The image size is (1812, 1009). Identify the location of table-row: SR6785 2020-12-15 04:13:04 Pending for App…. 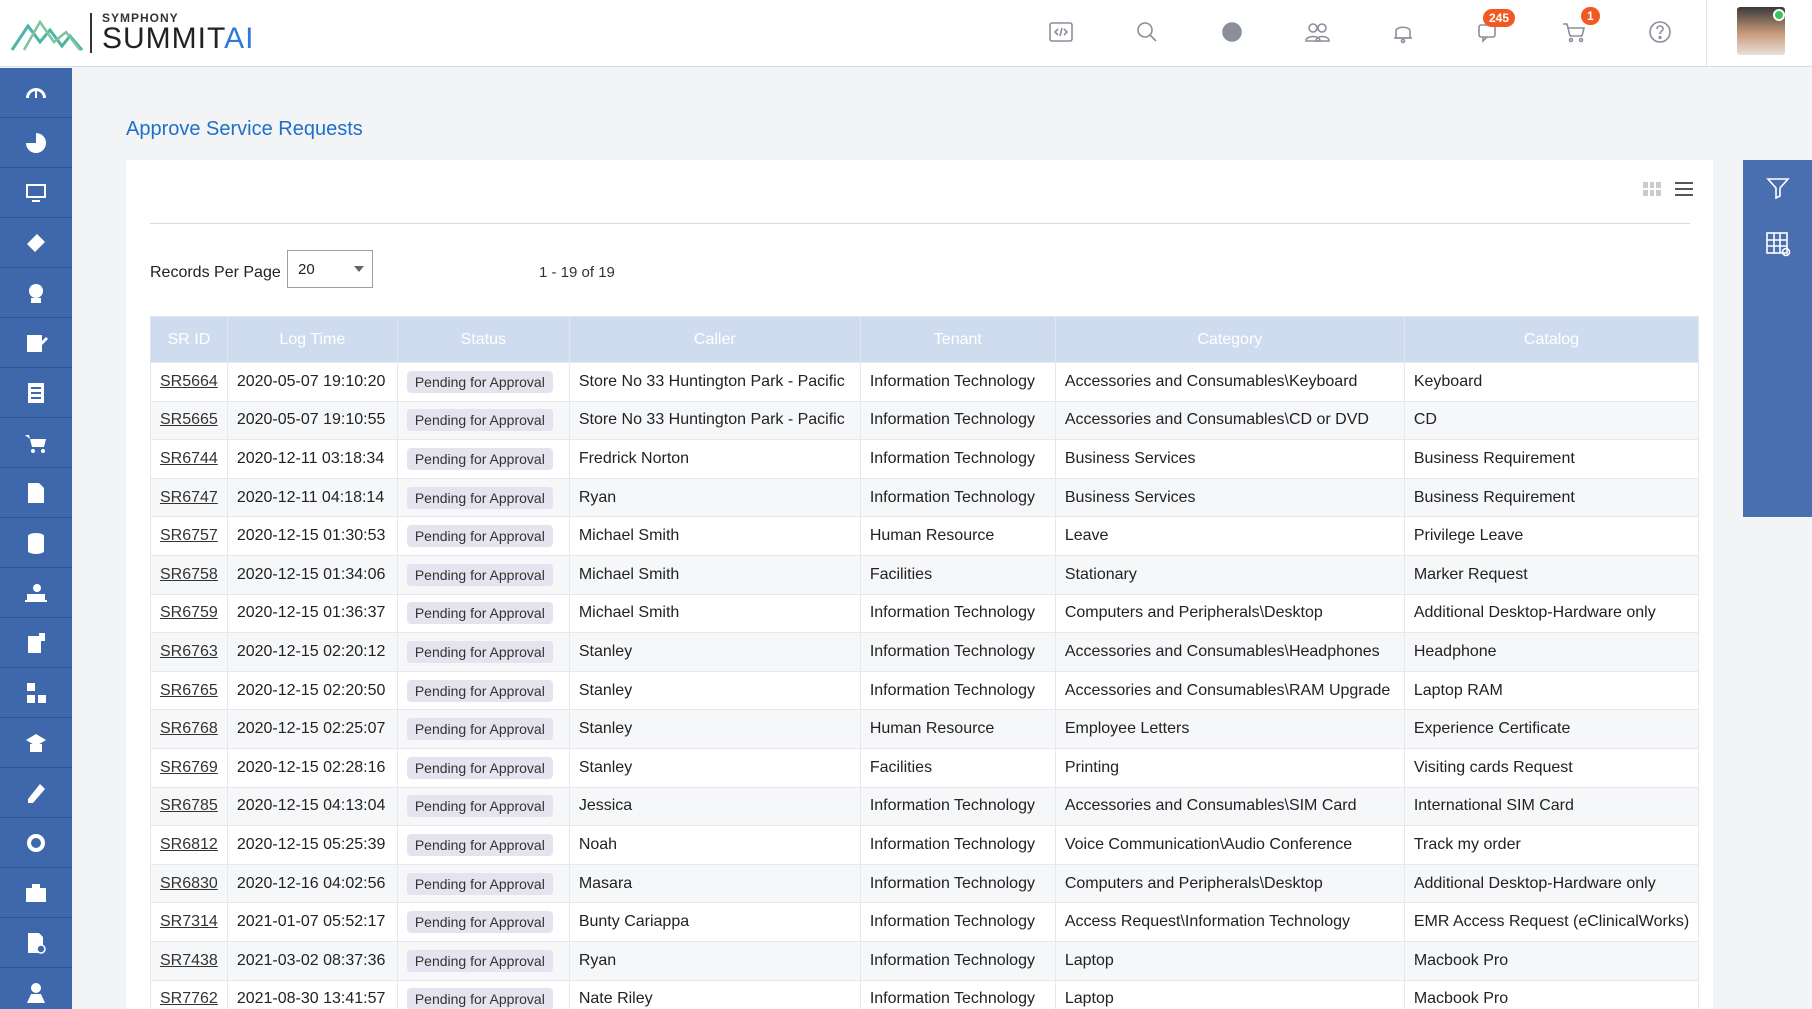
(925, 806).